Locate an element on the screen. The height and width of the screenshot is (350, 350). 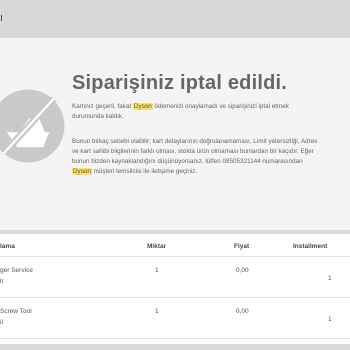
product-detail: lr is located at coordinates (2, 281).